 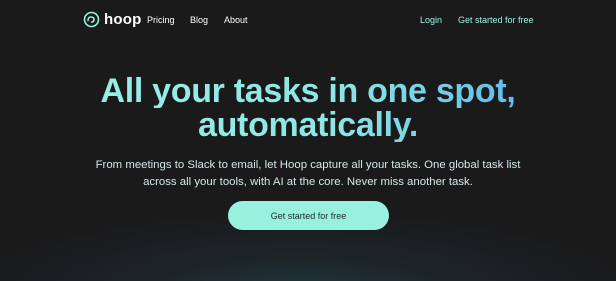 What do you see at coordinates (431, 20) in the screenshot?
I see `login-link: Login` at bounding box center [431, 20].